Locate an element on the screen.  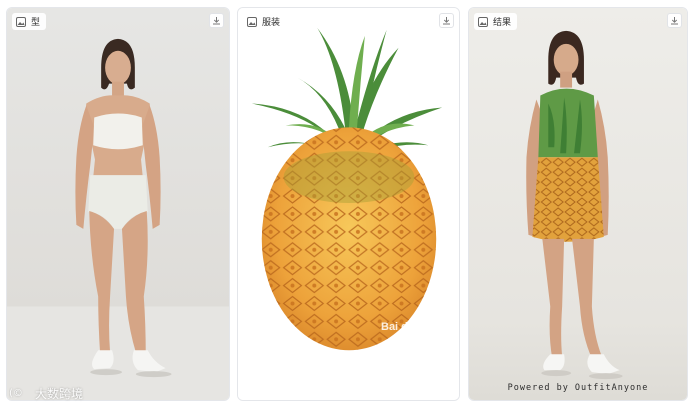
footer-watermark: (© 大数跨境 is located at coordinates (46, 393).